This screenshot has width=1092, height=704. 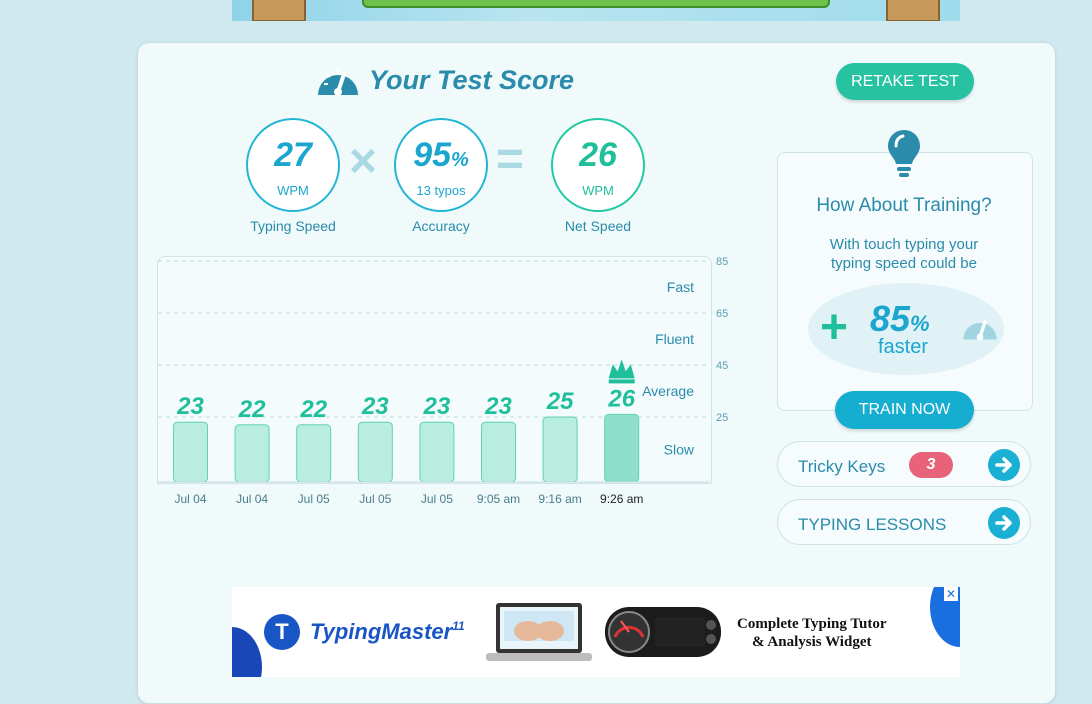 What do you see at coordinates (293, 190) in the screenshot?
I see `typing-speed-unit: WPM` at bounding box center [293, 190].